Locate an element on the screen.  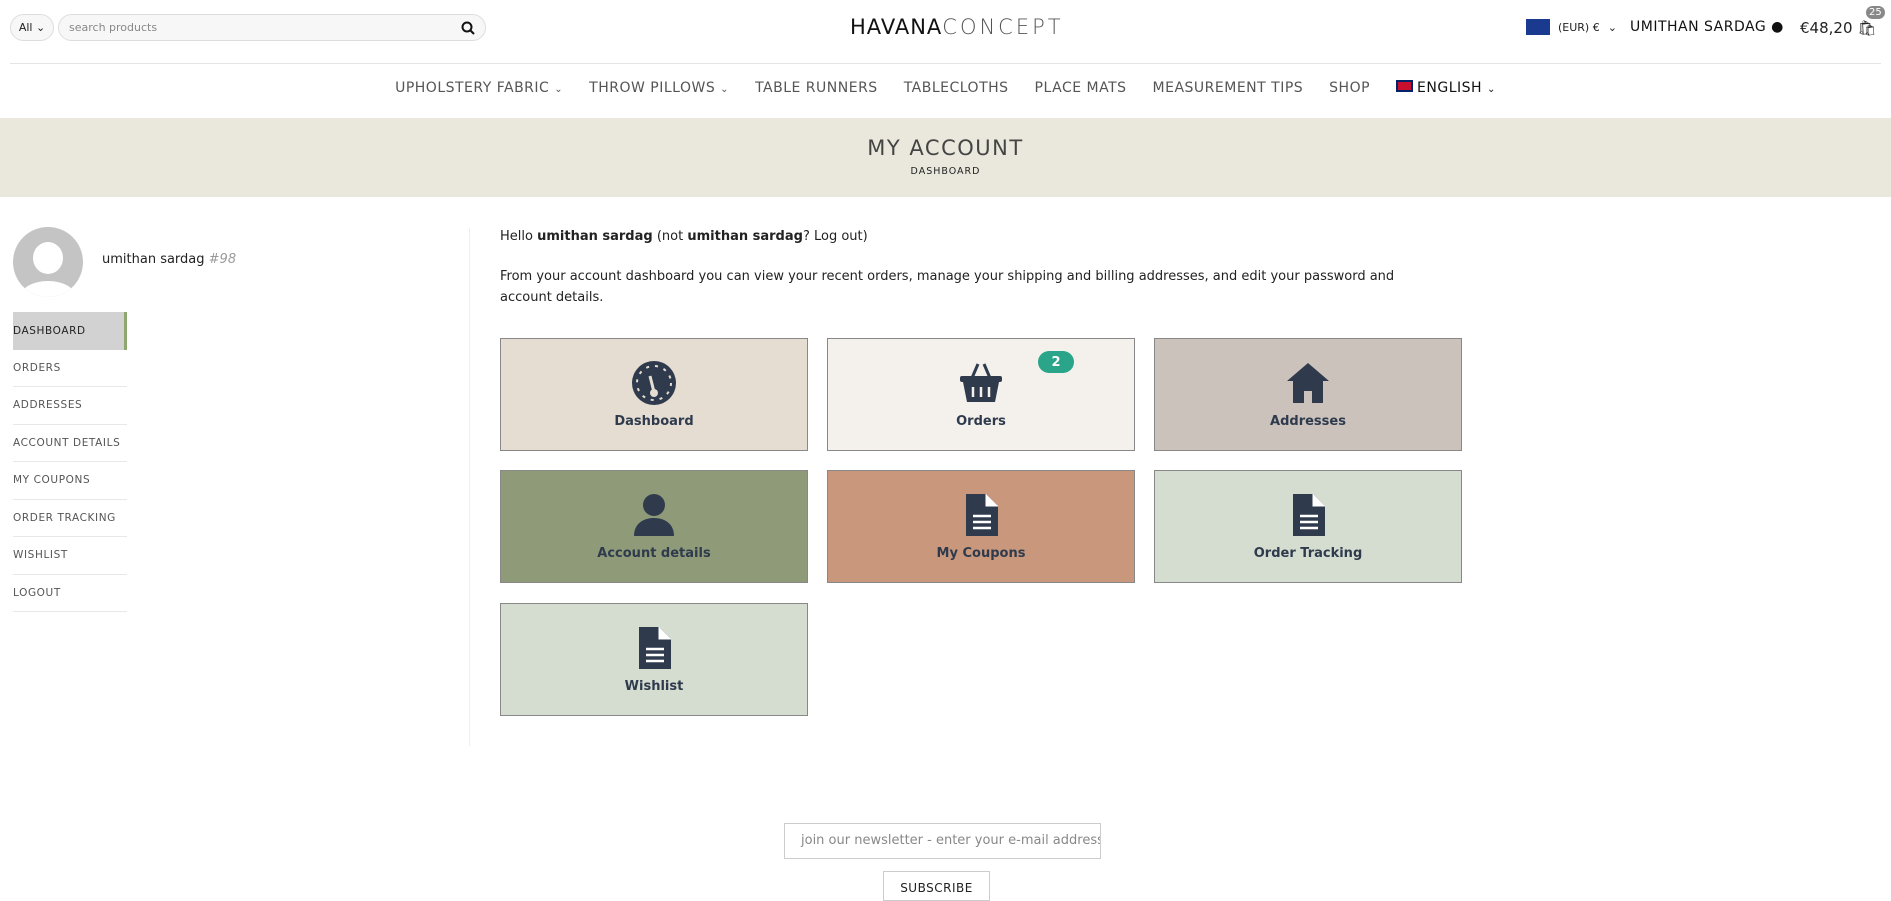
nav-item-english: ENGLISH ⌄ is located at coordinates (1446, 88).